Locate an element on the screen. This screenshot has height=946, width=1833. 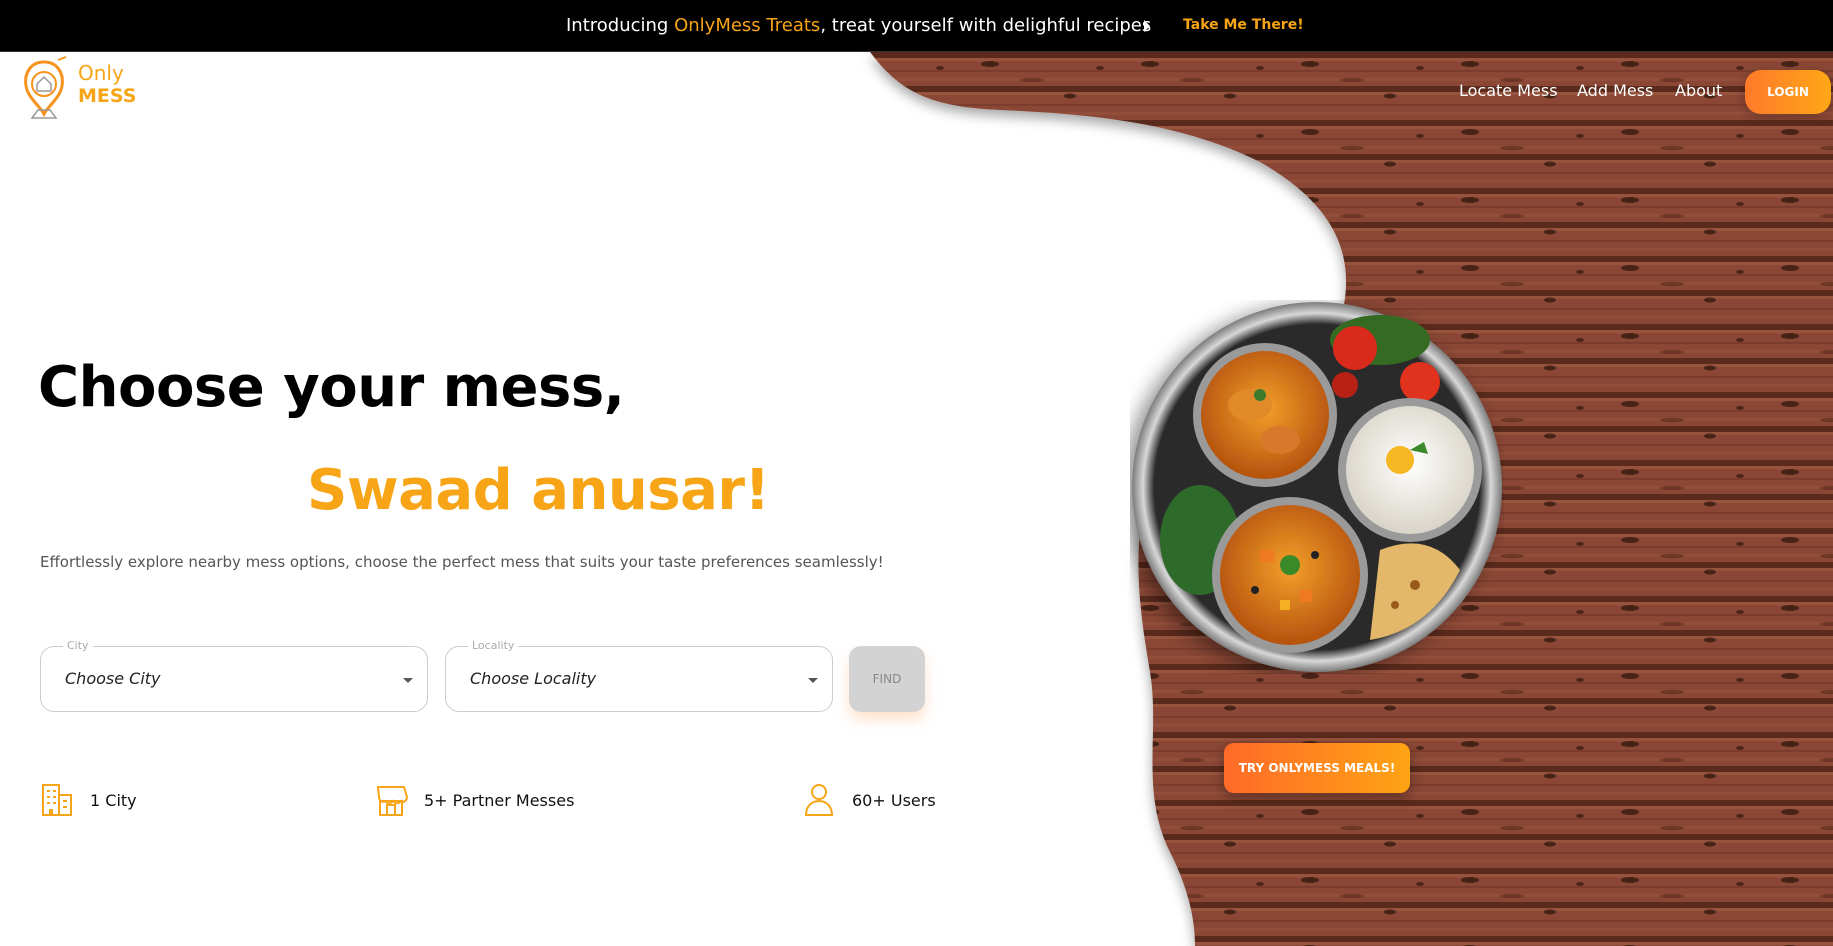
login-button: LOGIN is located at coordinates (1788, 92).